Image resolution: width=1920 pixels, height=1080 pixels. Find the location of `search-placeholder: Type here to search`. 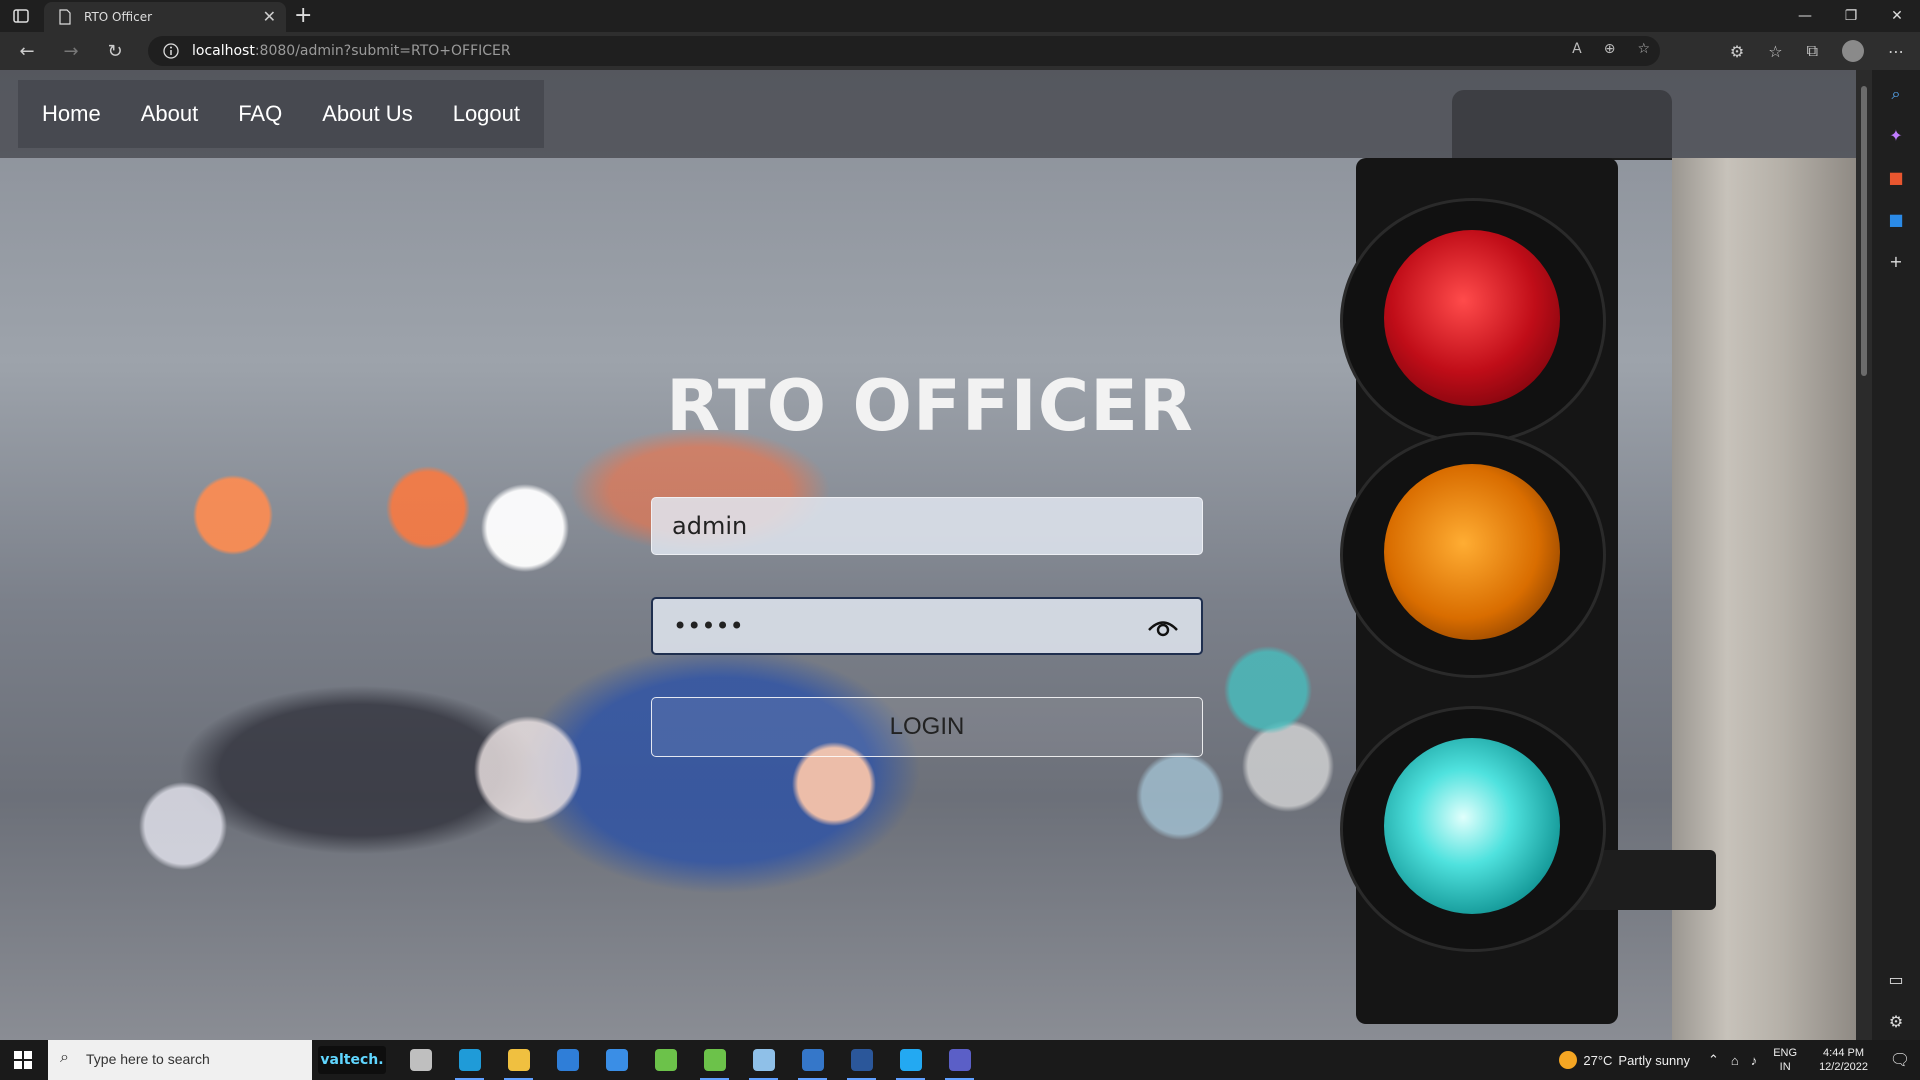

search-placeholder: Type here to search is located at coordinates (148, 1059).